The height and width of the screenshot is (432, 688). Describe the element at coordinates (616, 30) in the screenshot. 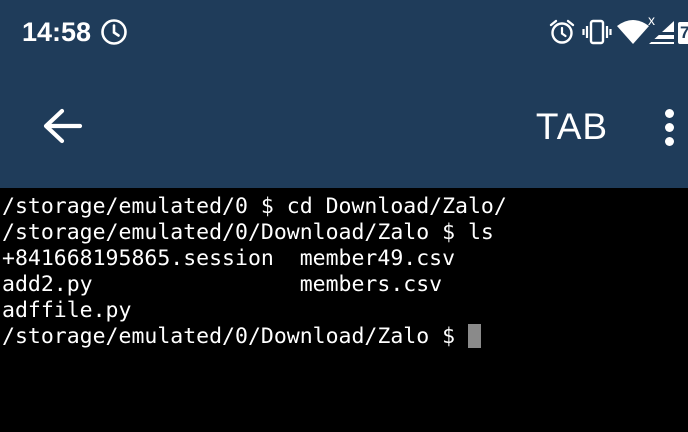

I see `status-icons: x 7` at that location.